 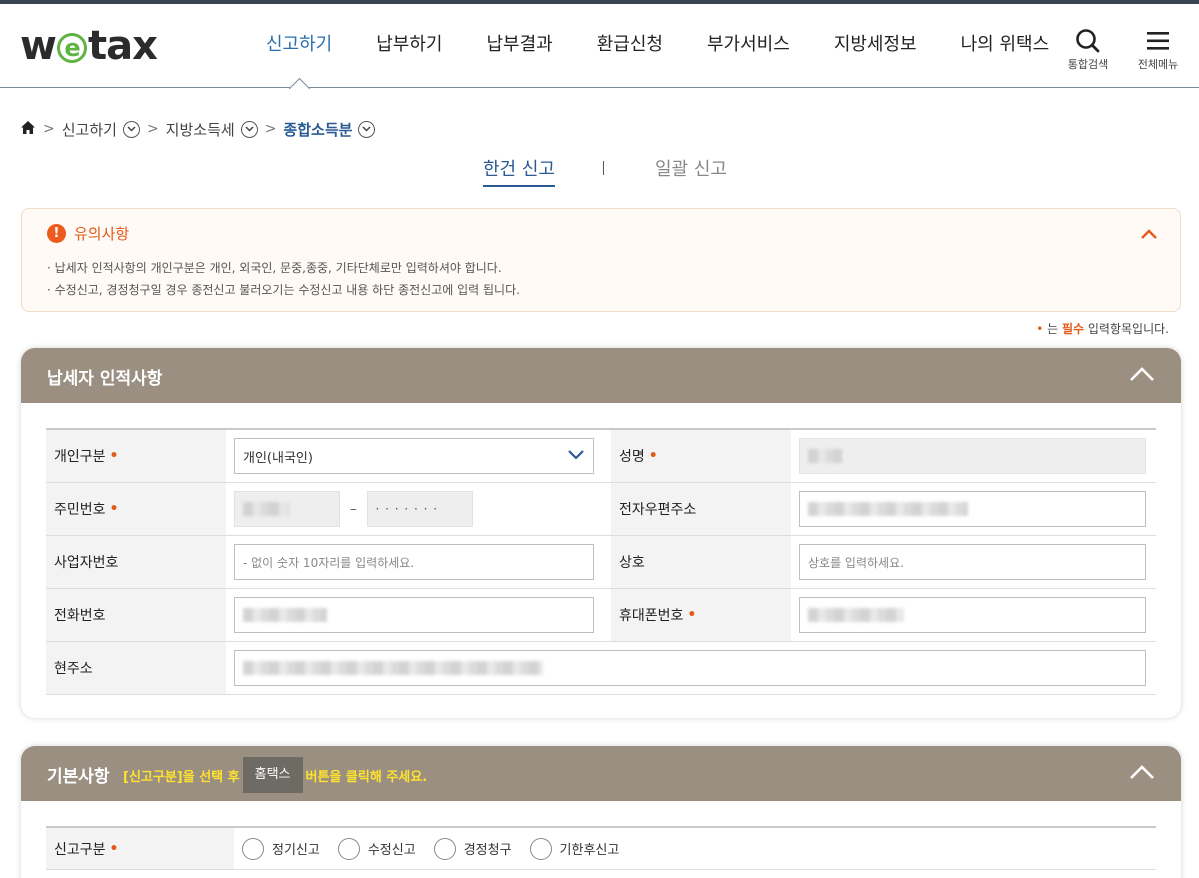 What do you see at coordinates (78, 777) in the screenshot?
I see `basic-panel-title: 기본사항` at bounding box center [78, 777].